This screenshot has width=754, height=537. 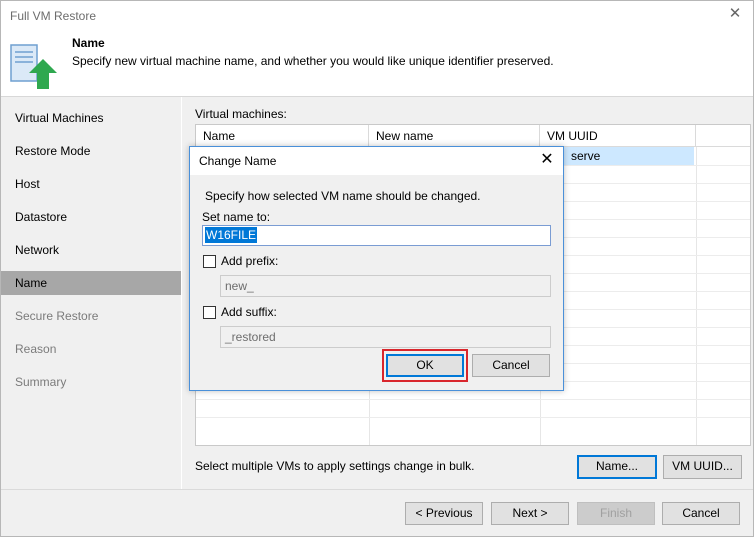 What do you see at coordinates (33, 66) in the screenshot?
I see `vm-restore-icon` at bounding box center [33, 66].